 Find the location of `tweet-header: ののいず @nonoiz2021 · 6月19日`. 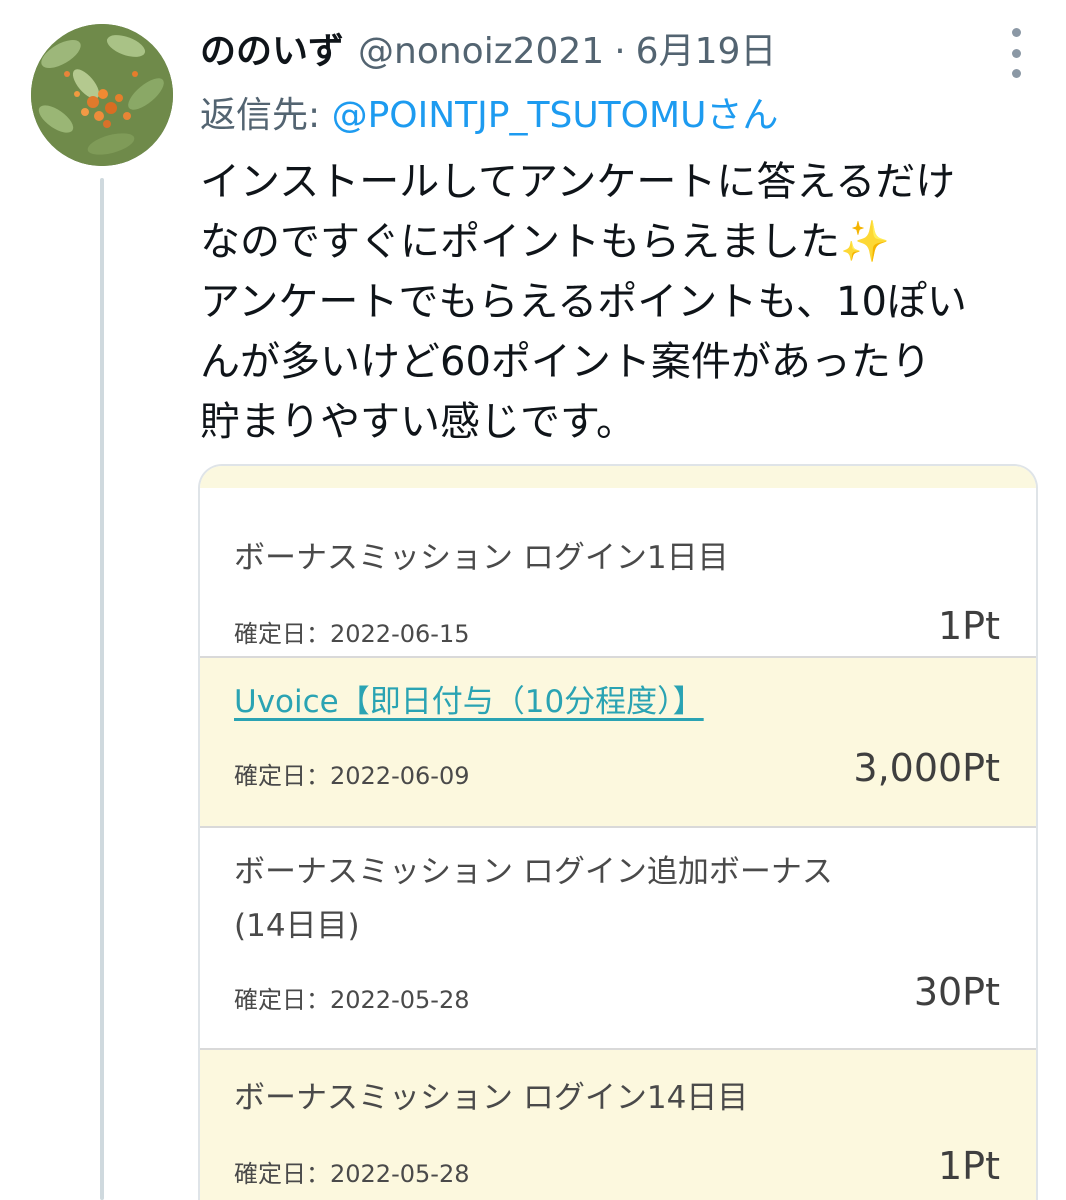

tweet-header: ののいず @nonoiz2021 · 6月19日 is located at coordinates (488, 50).